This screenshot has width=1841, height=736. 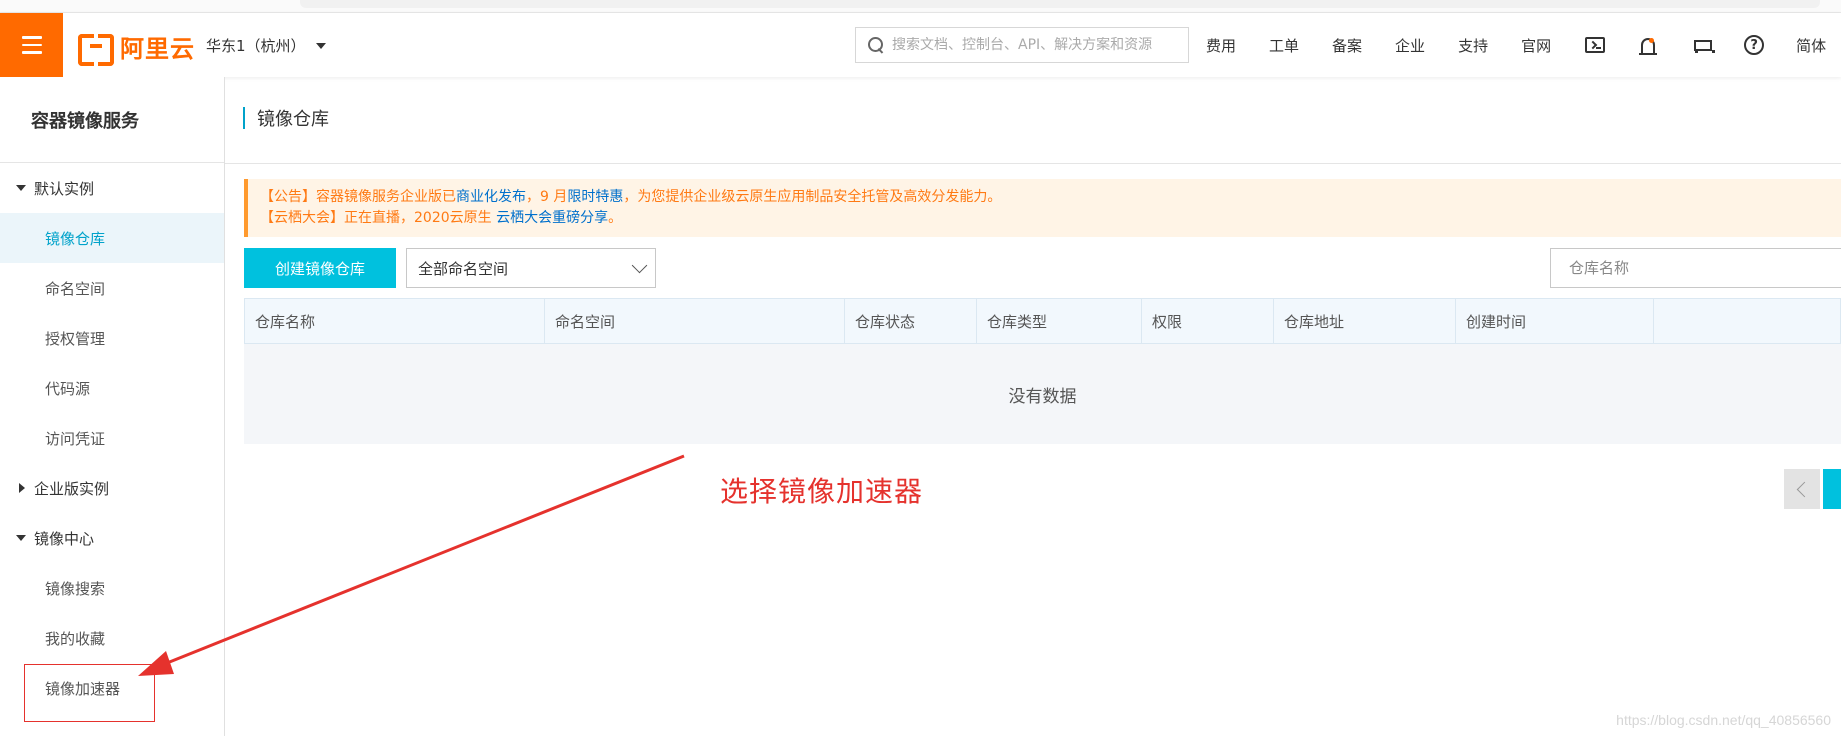 I want to click on repository-search, so click(x=1695, y=268).